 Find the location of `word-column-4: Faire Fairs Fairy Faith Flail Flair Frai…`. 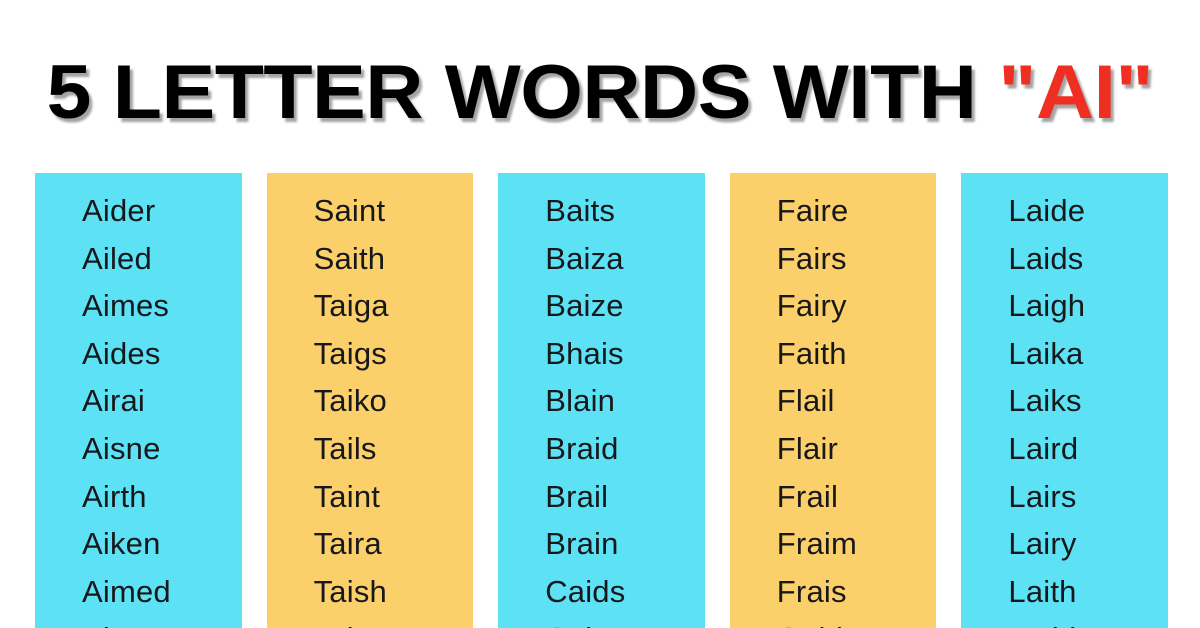

word-column-4: Faire Fairs Fairy Faith Flail Flair Frai… is located at coordinates (833, 400).